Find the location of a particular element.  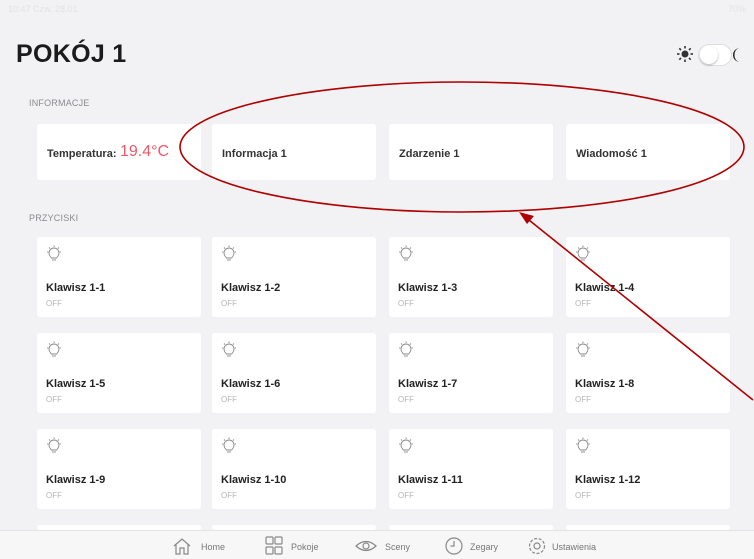

switch-button: Klawisz 1-7 OFF is located at coordinates (471, 373).